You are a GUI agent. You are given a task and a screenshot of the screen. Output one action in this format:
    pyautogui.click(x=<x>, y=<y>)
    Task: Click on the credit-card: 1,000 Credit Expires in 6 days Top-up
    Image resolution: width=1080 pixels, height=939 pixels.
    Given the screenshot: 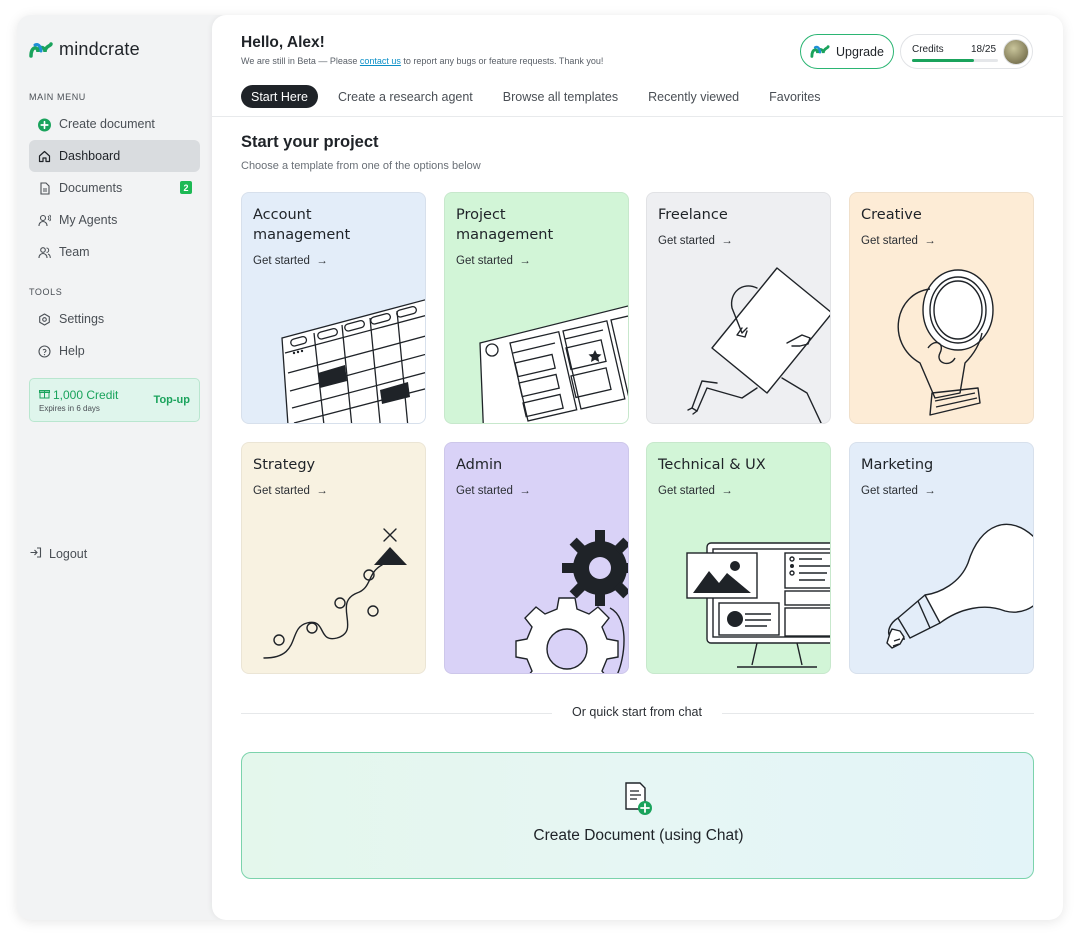 What is the action you would take?
    pyautogui.click(x=114, y=400)
    